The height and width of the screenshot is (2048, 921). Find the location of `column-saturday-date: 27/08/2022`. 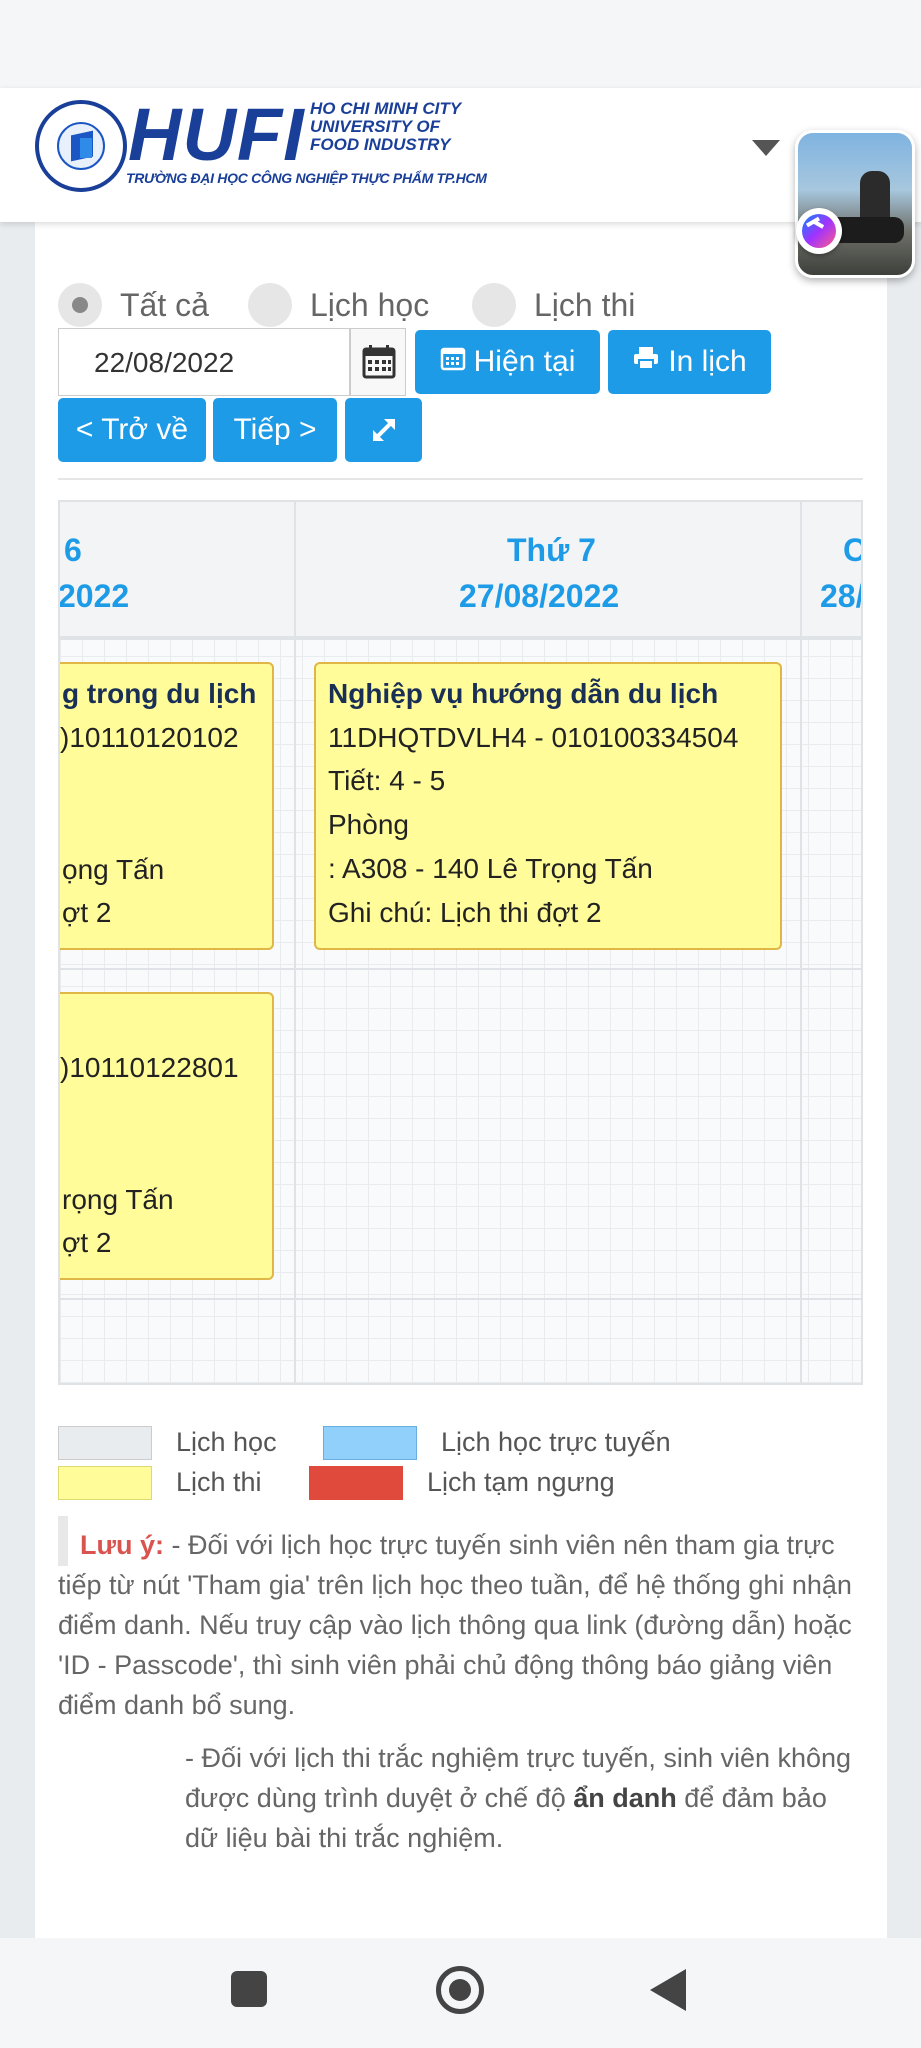

column-saturday-date: 27/08/2022 is located at coordinates (539, 596).